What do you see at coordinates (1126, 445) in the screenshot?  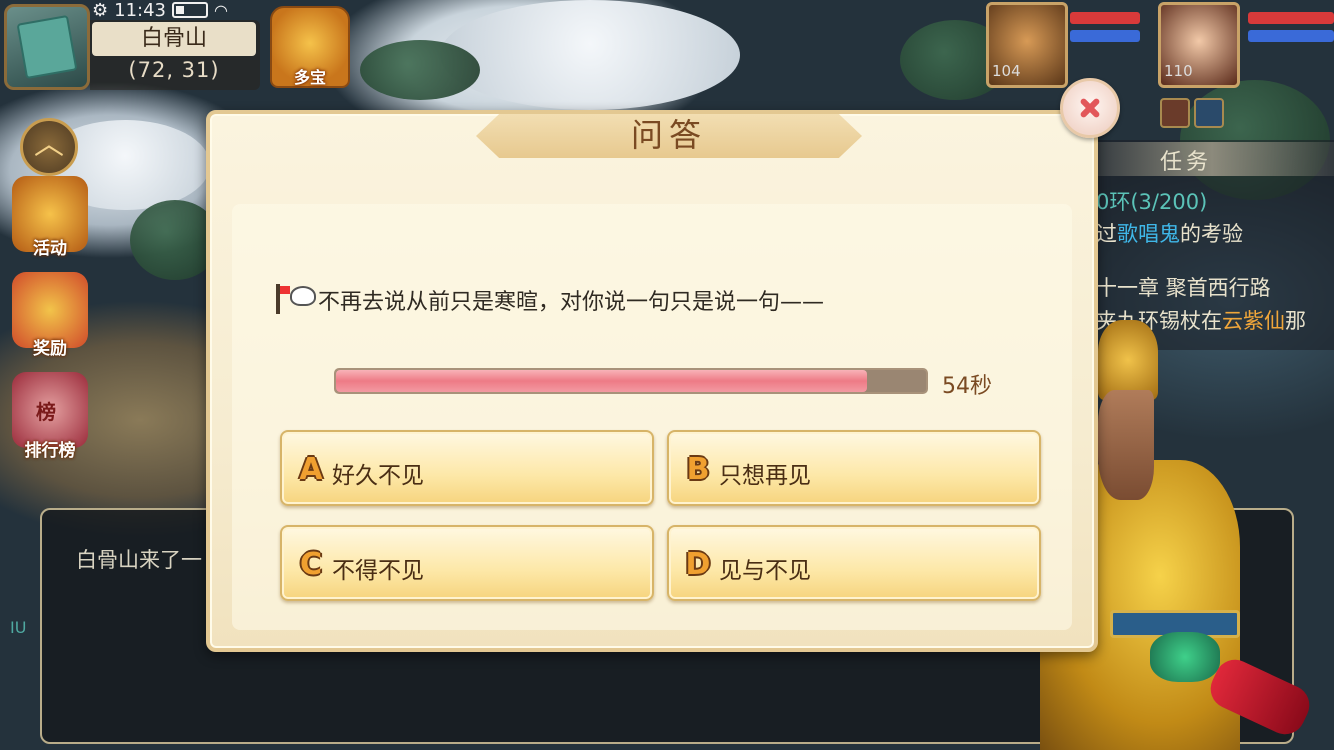 I see `npc-face` at bounding box center [1126, 445].